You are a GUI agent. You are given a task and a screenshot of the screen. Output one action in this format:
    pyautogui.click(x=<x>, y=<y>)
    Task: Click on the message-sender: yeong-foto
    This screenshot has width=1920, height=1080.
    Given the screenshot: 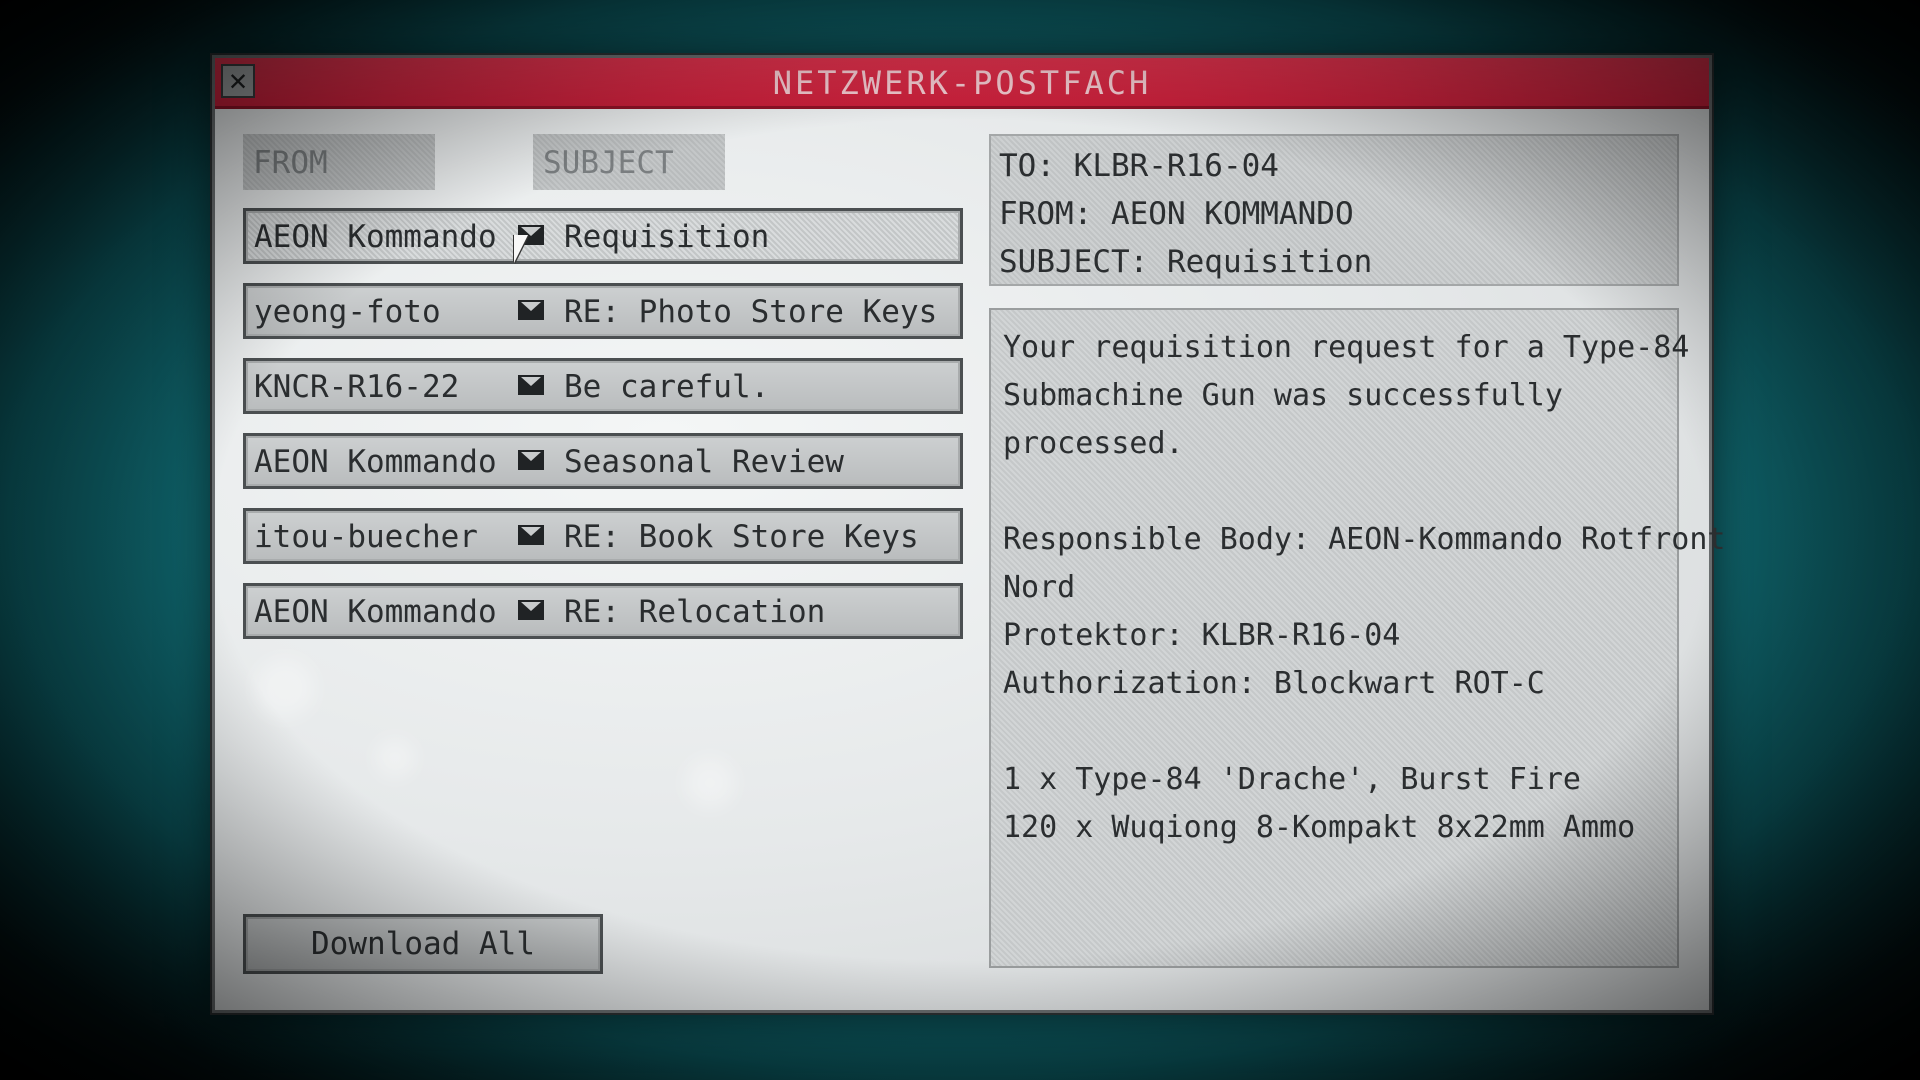 What is the action you would take?
    pyautogui.click(x=347, y=312)
    